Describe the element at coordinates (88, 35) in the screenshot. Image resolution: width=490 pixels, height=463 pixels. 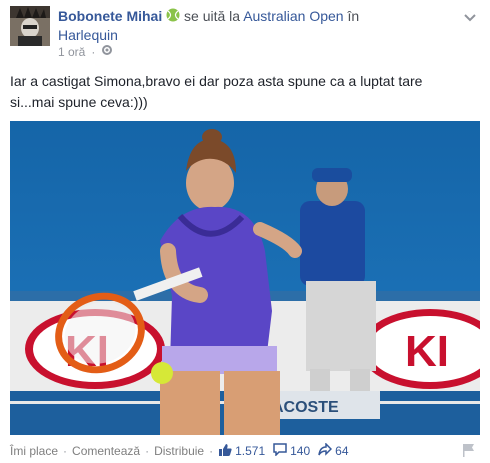
I see `place-link: Harlequin` at that location.